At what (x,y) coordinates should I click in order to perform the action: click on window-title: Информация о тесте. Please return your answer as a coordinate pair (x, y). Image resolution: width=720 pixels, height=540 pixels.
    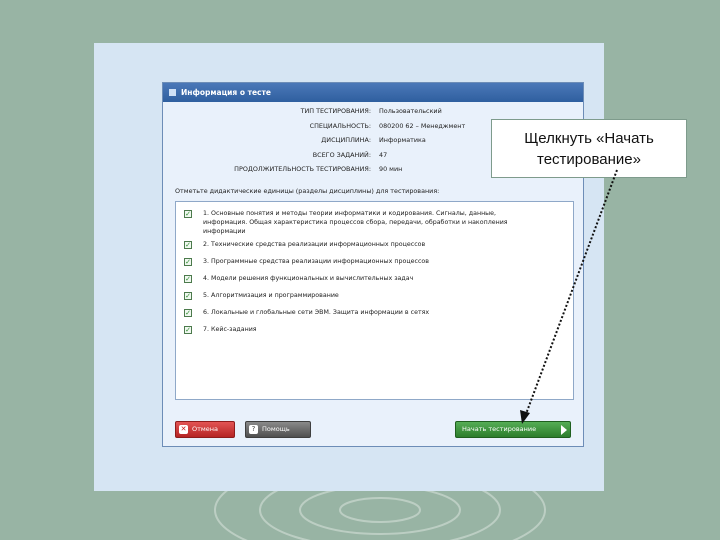
    Looking at the image, I should click on (226, 92).